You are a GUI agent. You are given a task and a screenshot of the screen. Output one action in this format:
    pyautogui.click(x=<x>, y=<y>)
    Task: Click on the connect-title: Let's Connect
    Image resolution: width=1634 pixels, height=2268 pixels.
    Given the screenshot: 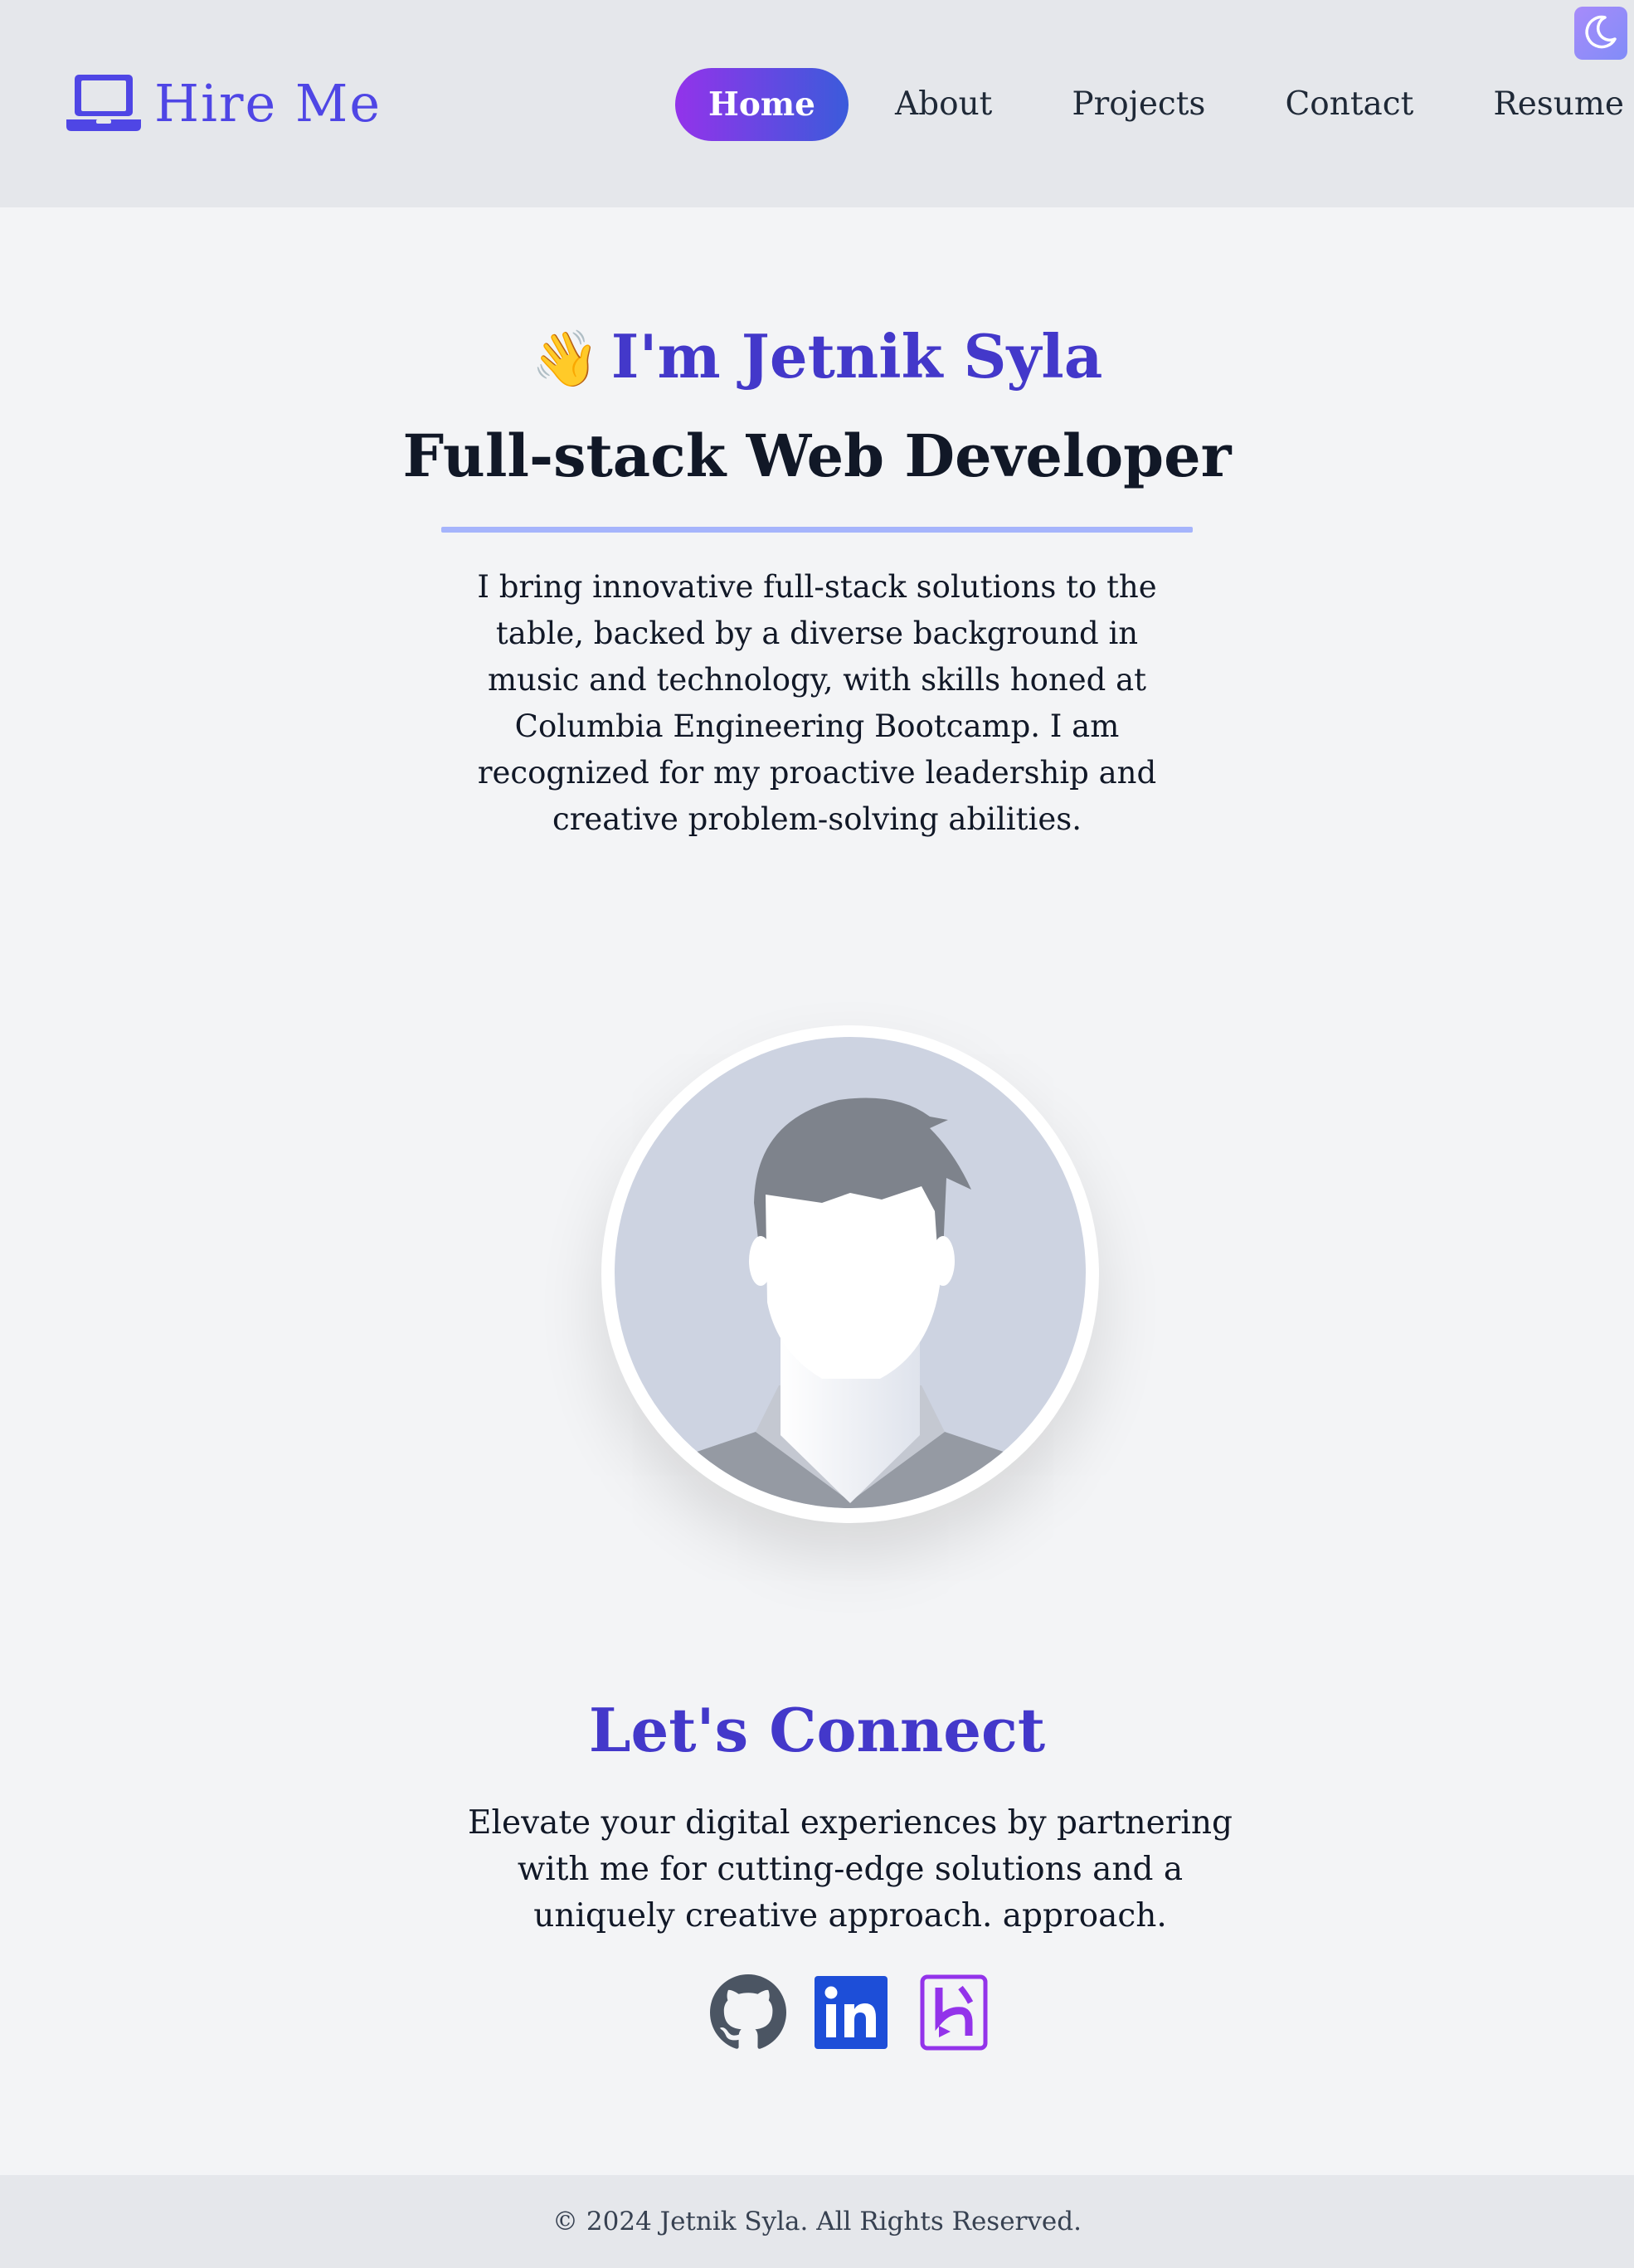 What is the action you would take?
    pyautogui.click(x=817, y=1730)
    